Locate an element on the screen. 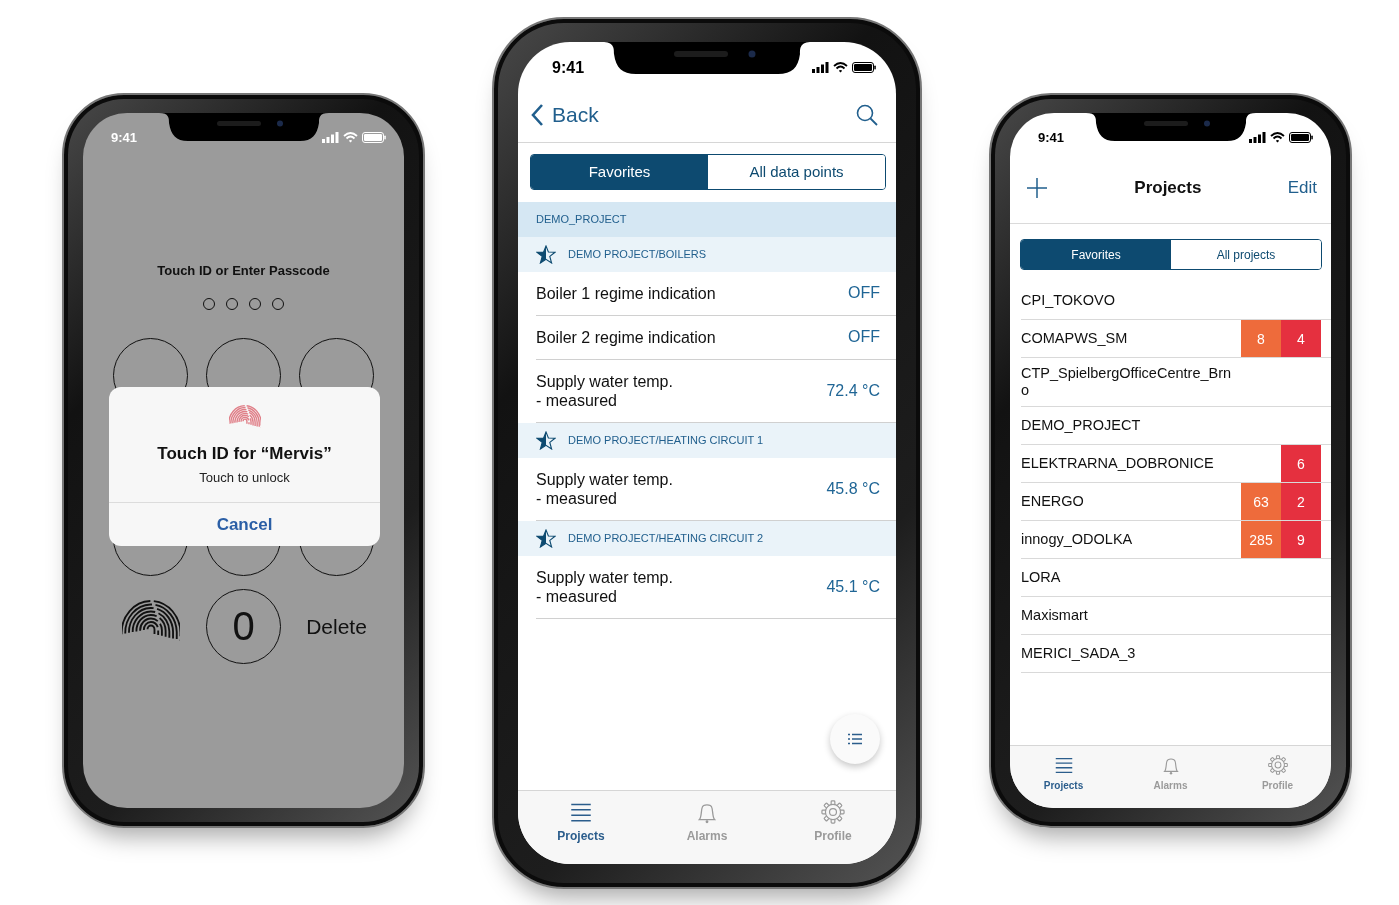 The width and height of the screenshot is (1399, 905). screen-title: Projects is located at coordinates (1168, 188).